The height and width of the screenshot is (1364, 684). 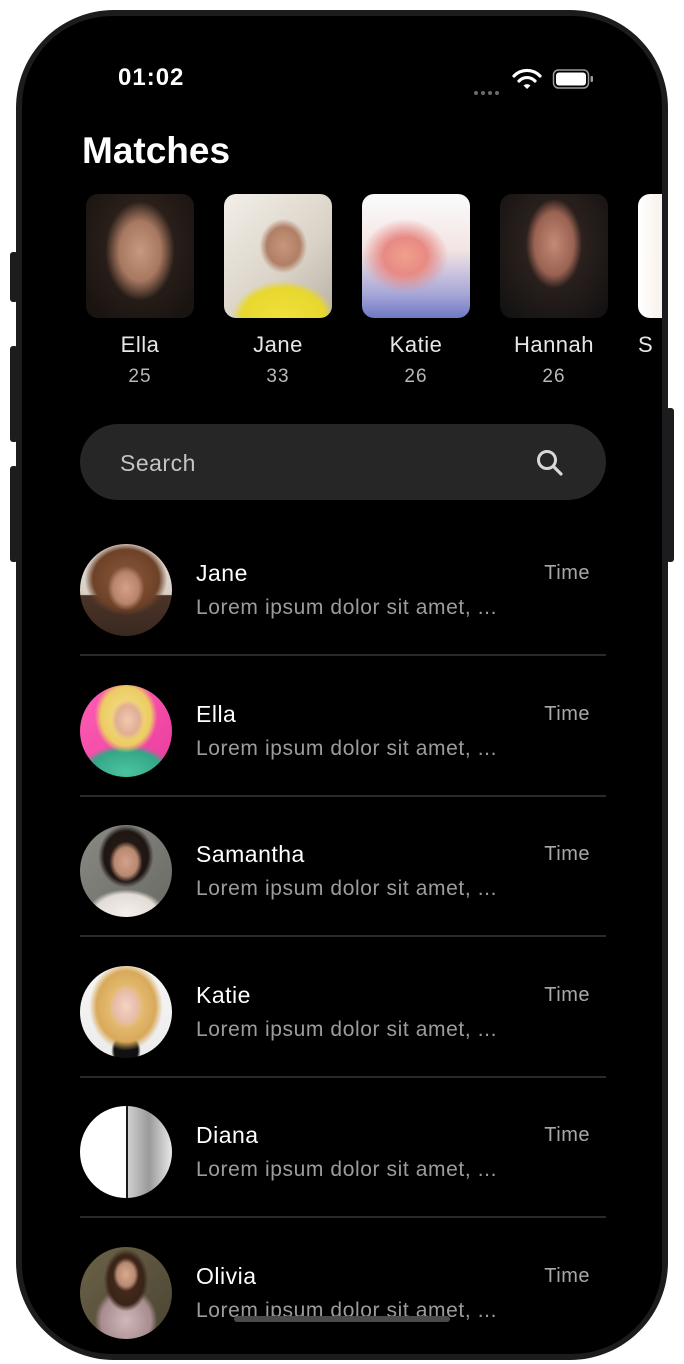 I want to click on search-bar, so click(x=343, y=462).